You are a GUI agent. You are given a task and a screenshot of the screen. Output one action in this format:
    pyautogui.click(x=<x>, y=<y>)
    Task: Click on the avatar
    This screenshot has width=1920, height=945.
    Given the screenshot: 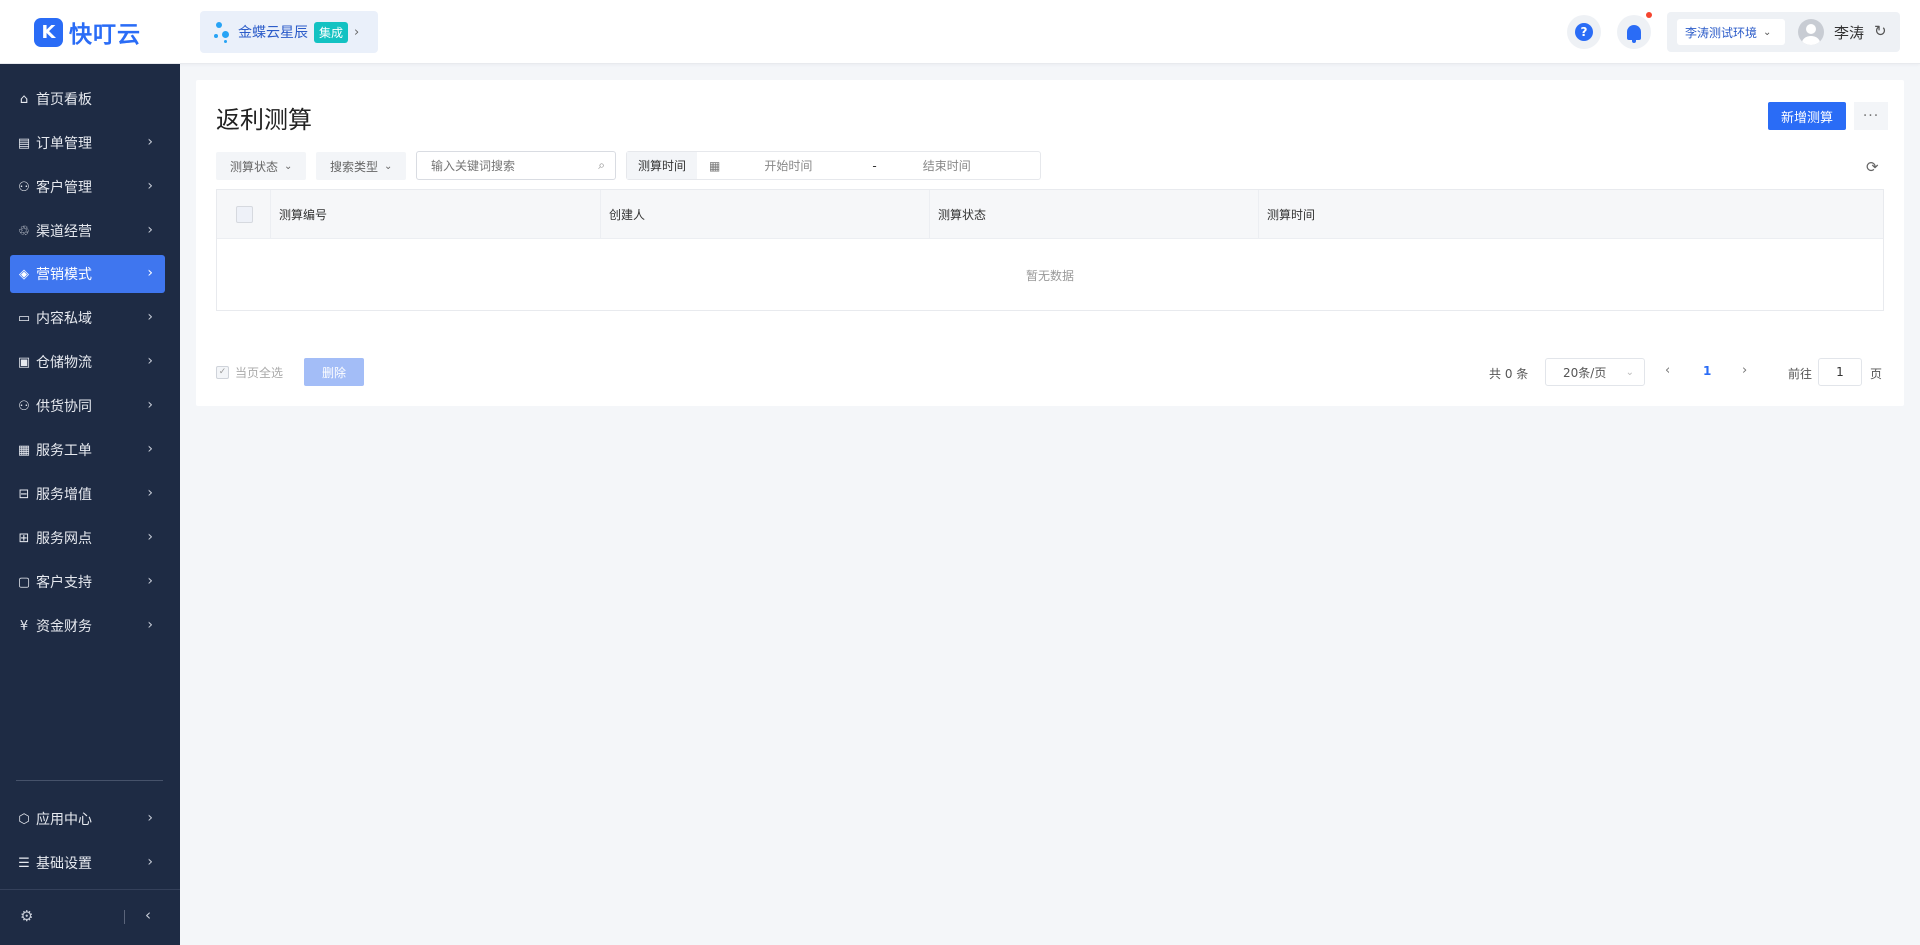 What is the action you would take?
    pyautogui.click(x=1811, y=32)
    